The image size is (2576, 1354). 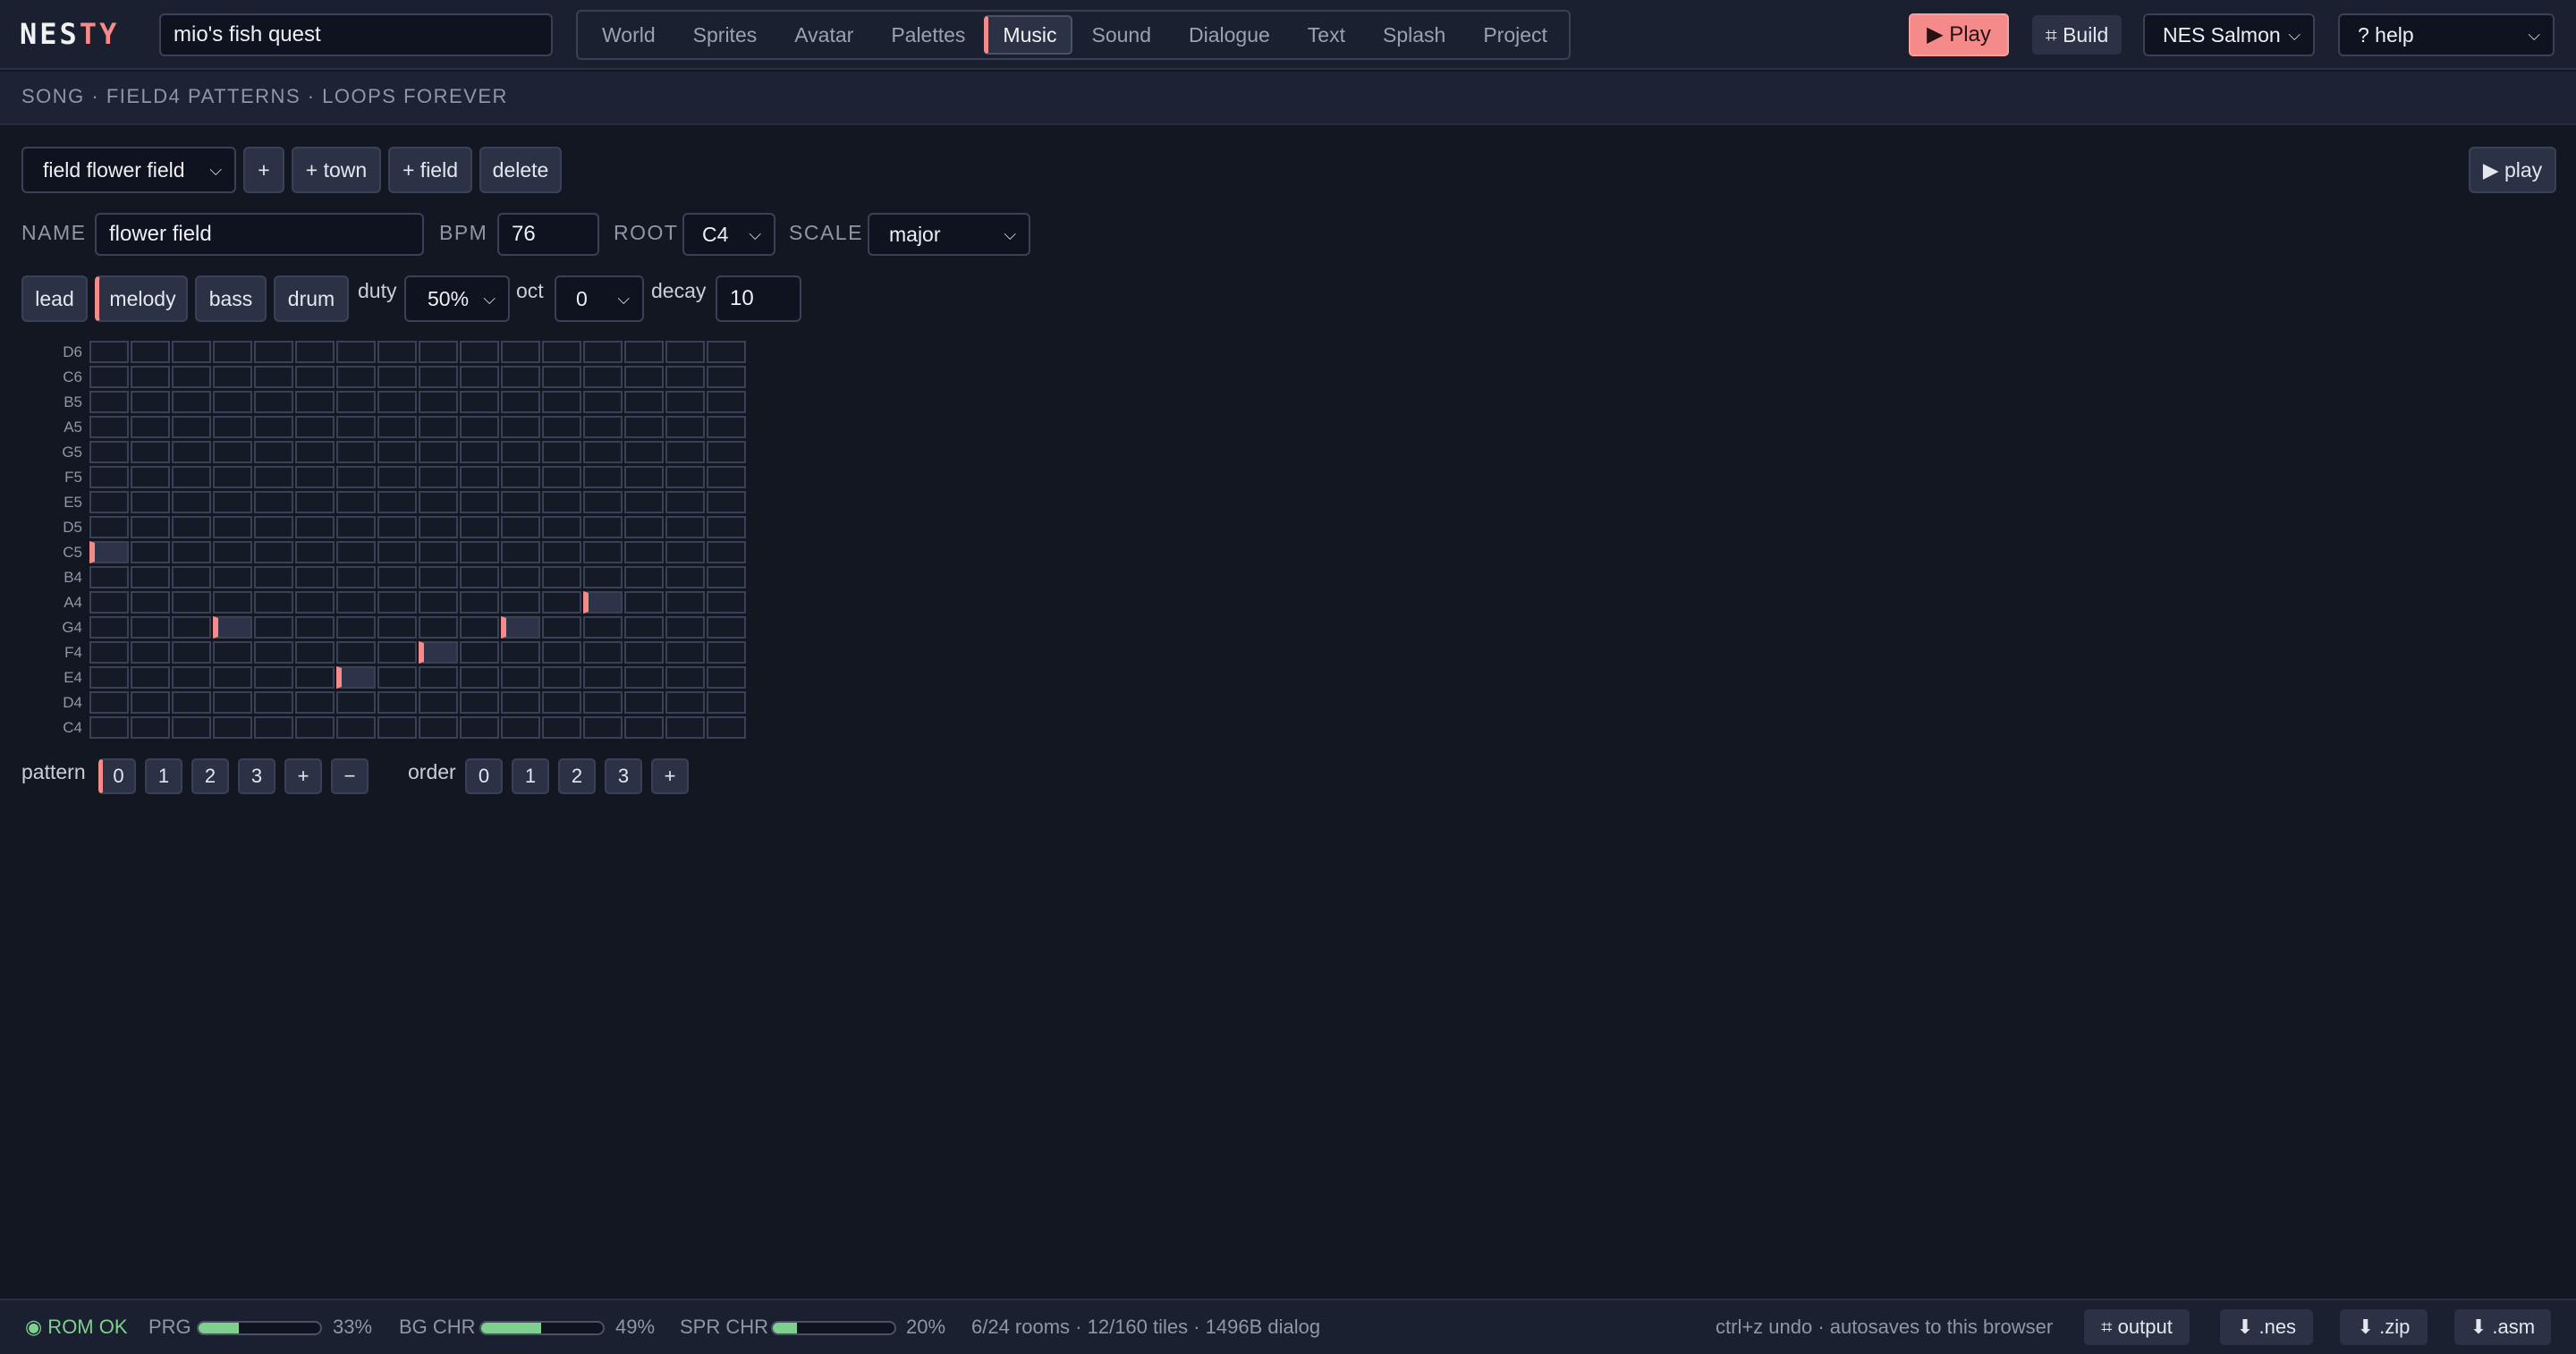 What do you see at coordinates (1959, 34) in the screenshot?
I see `play-button: ▶ Play` at bounding box center [1959, 34].